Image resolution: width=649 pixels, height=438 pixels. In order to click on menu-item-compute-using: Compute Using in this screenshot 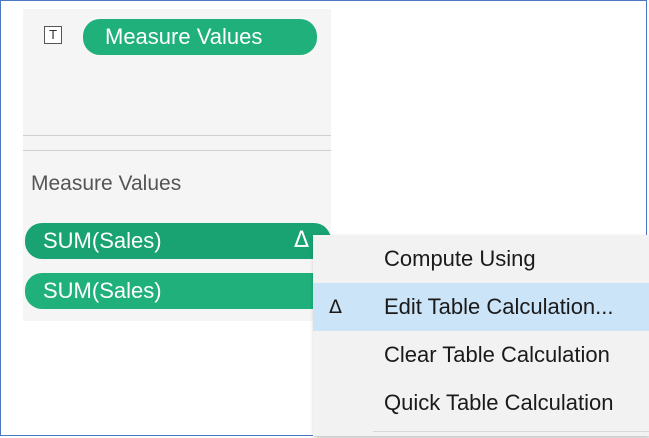, I will do `click(481, 259)`.